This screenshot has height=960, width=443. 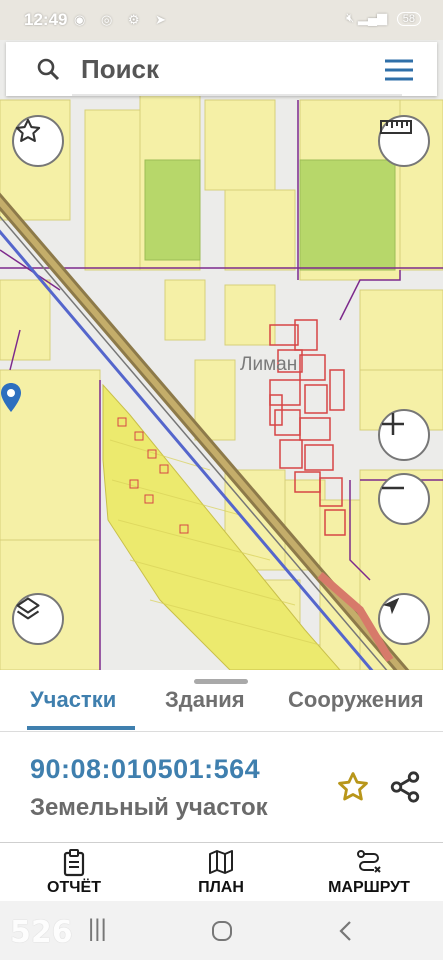 I want to click on hamburger-menu-icon, so click(x=399, y=70).